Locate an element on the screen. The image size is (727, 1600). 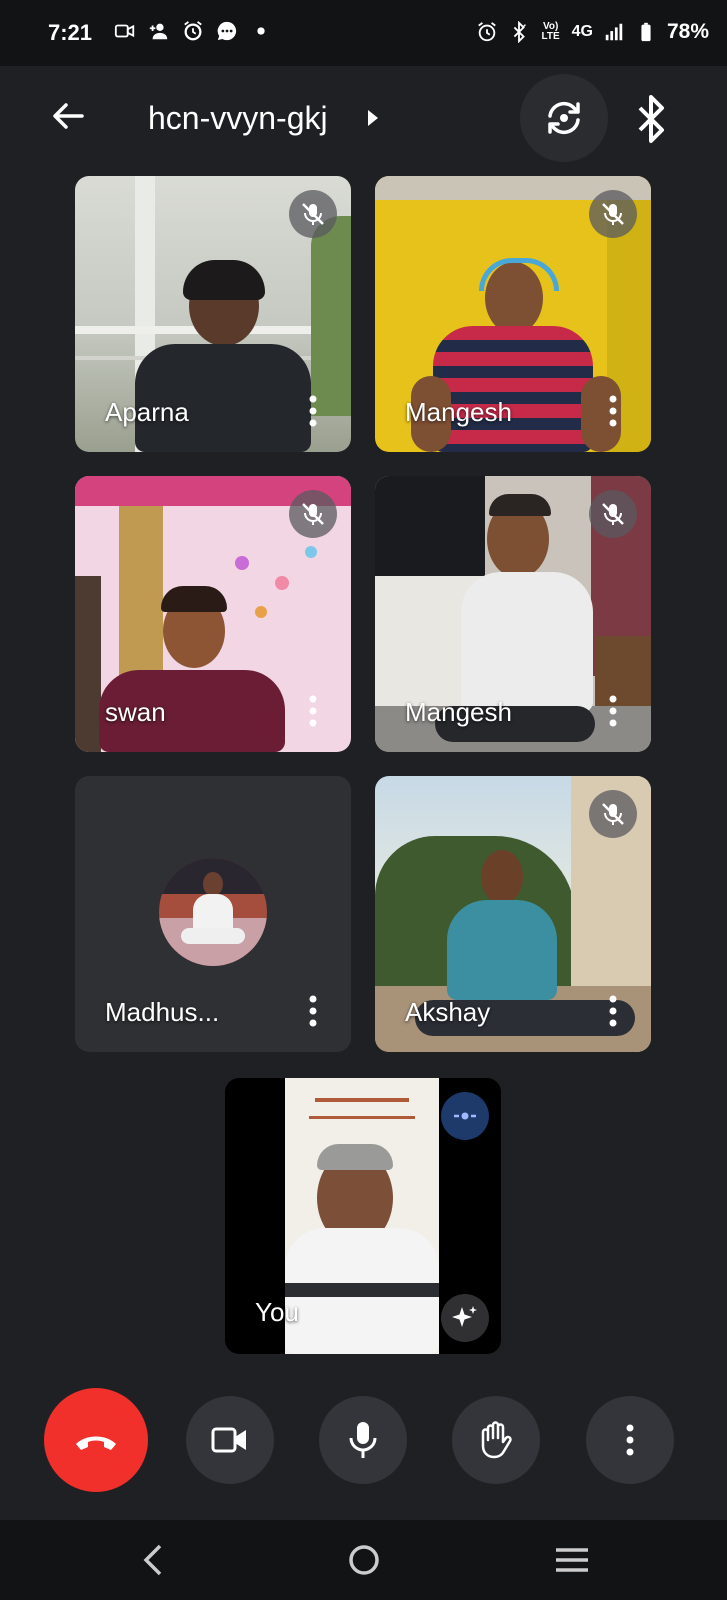
end-call-button is located at coordinates (96, 1440).